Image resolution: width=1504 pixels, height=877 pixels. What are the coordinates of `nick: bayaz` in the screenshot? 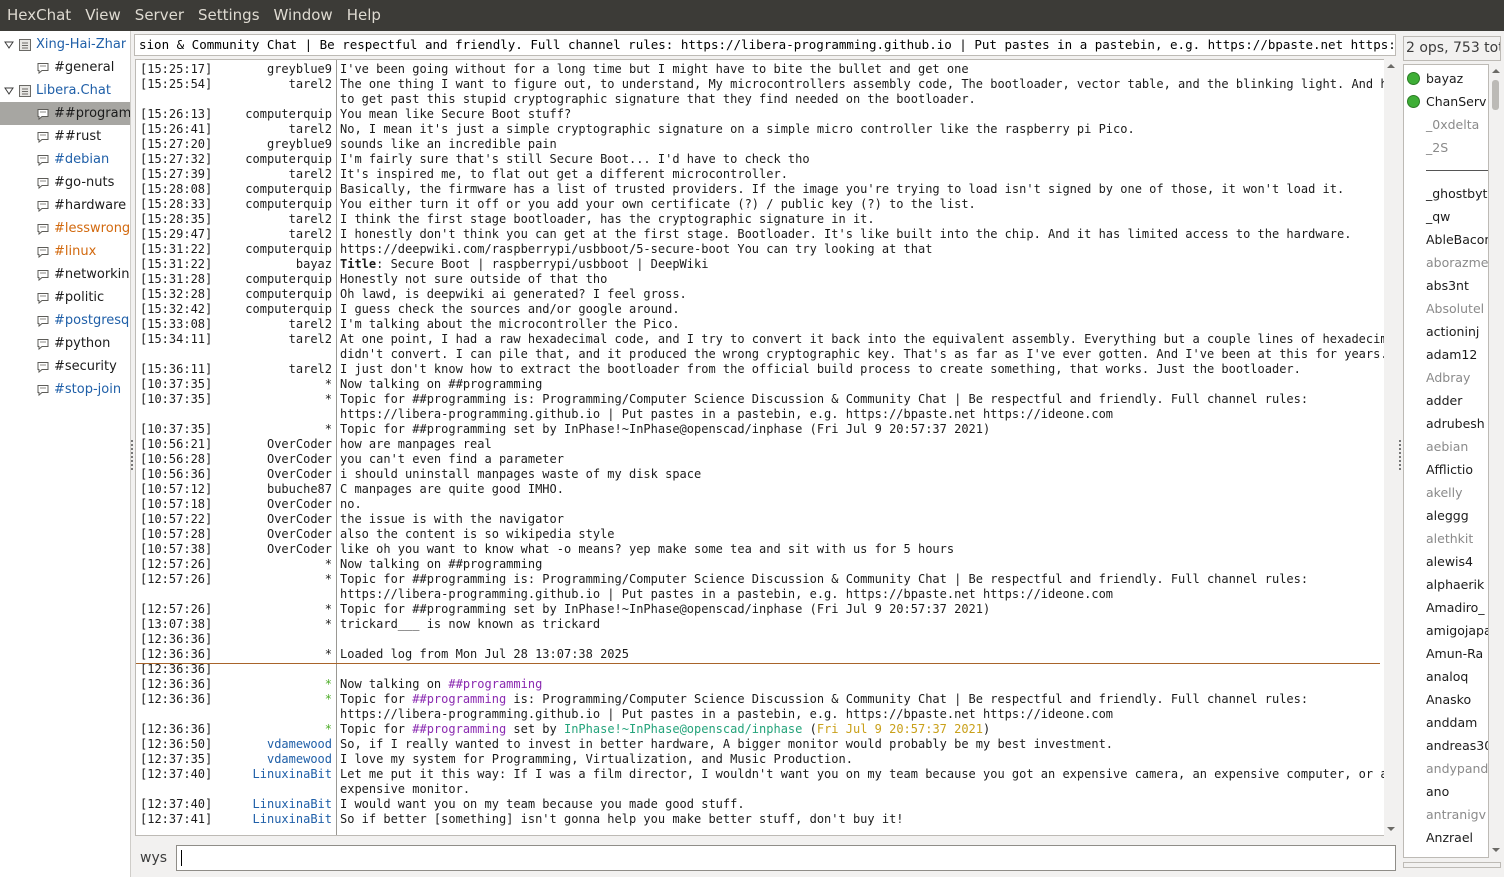 It's located at (234, 264).